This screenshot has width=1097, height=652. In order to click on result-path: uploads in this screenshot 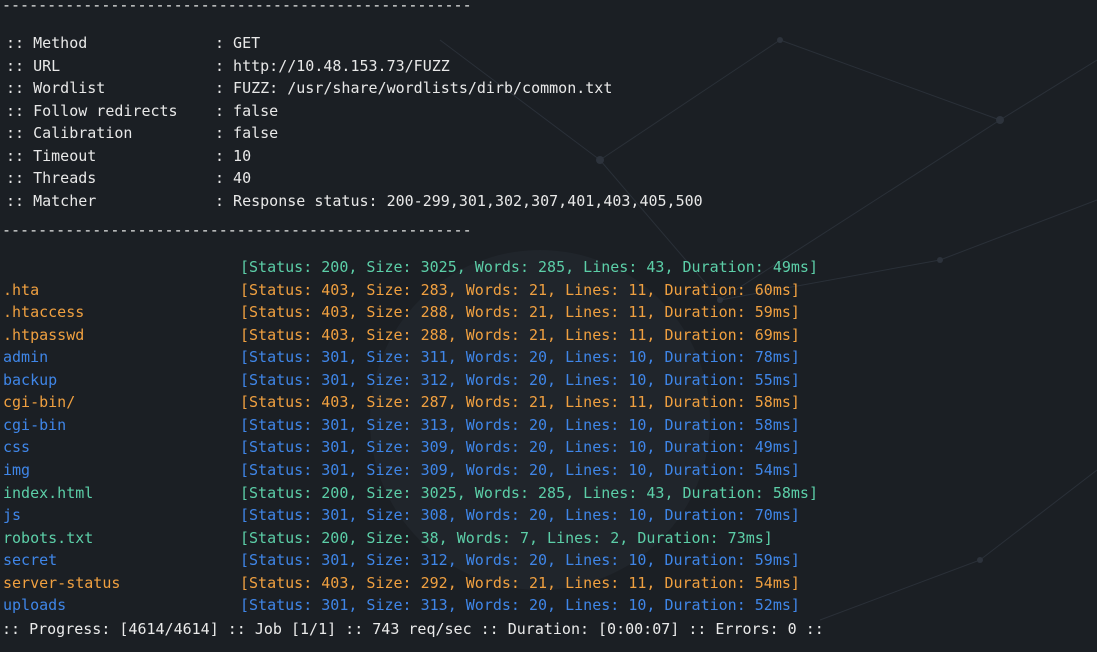, I will do `click(35, 605)`.